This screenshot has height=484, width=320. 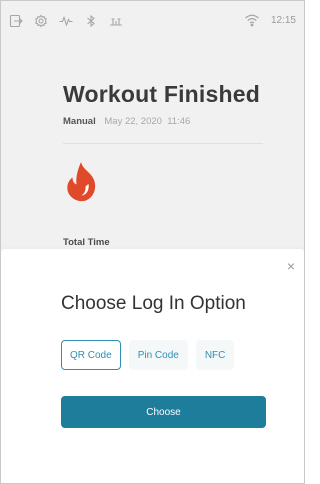 What do you see at coordinates (163, 412) in the screenshot?
I see `choose-button: Choose` at bounding box center [163, 412].